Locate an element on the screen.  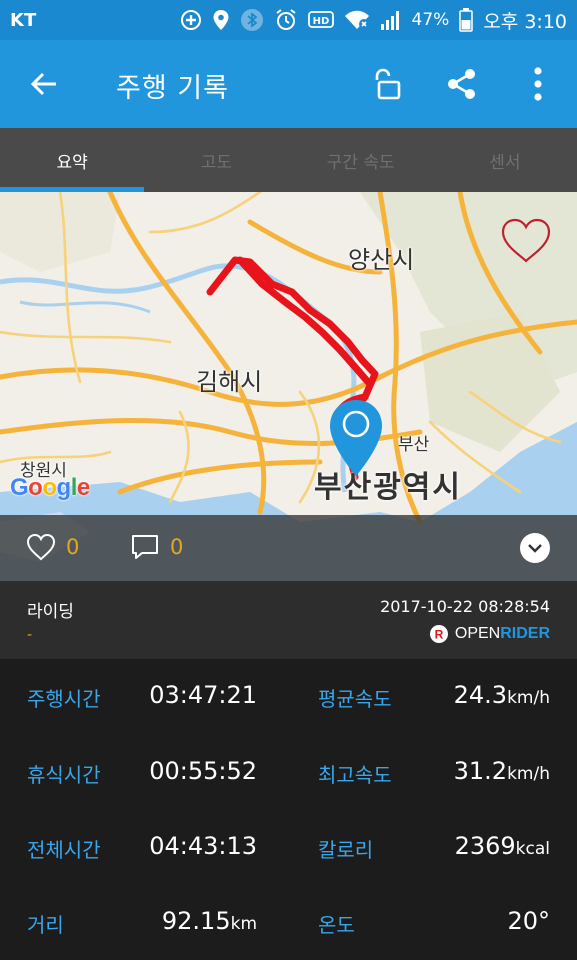
clock: 오후 3:10 is located at coordinates (525, 21).